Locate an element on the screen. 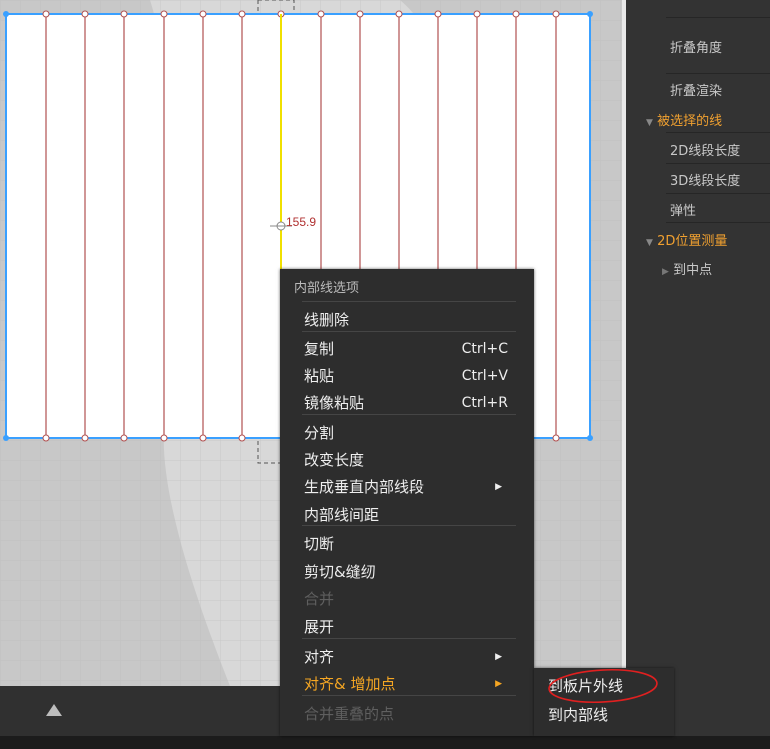 This screenshot has height=749, width=770. menu-item-label: 对齐 is located at coordinates (319, 657).